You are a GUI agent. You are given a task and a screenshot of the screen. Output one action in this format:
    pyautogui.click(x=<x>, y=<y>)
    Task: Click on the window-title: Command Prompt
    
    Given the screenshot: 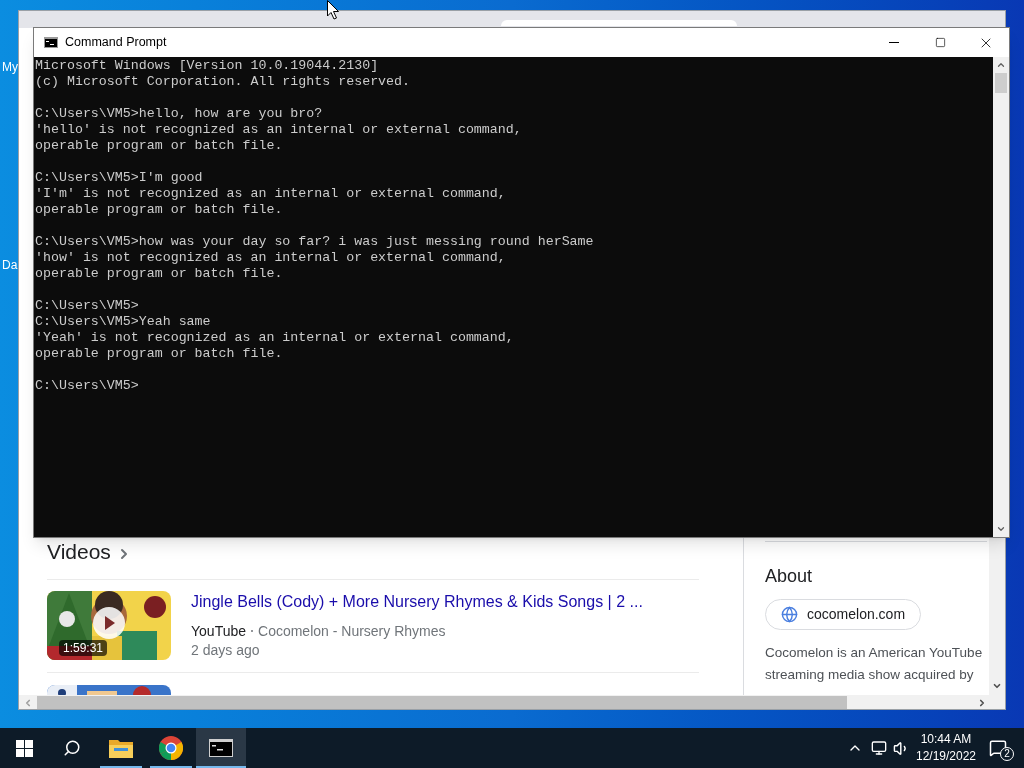 What is the action you would take?
    pyautogui.click(x=116, y=43)
    